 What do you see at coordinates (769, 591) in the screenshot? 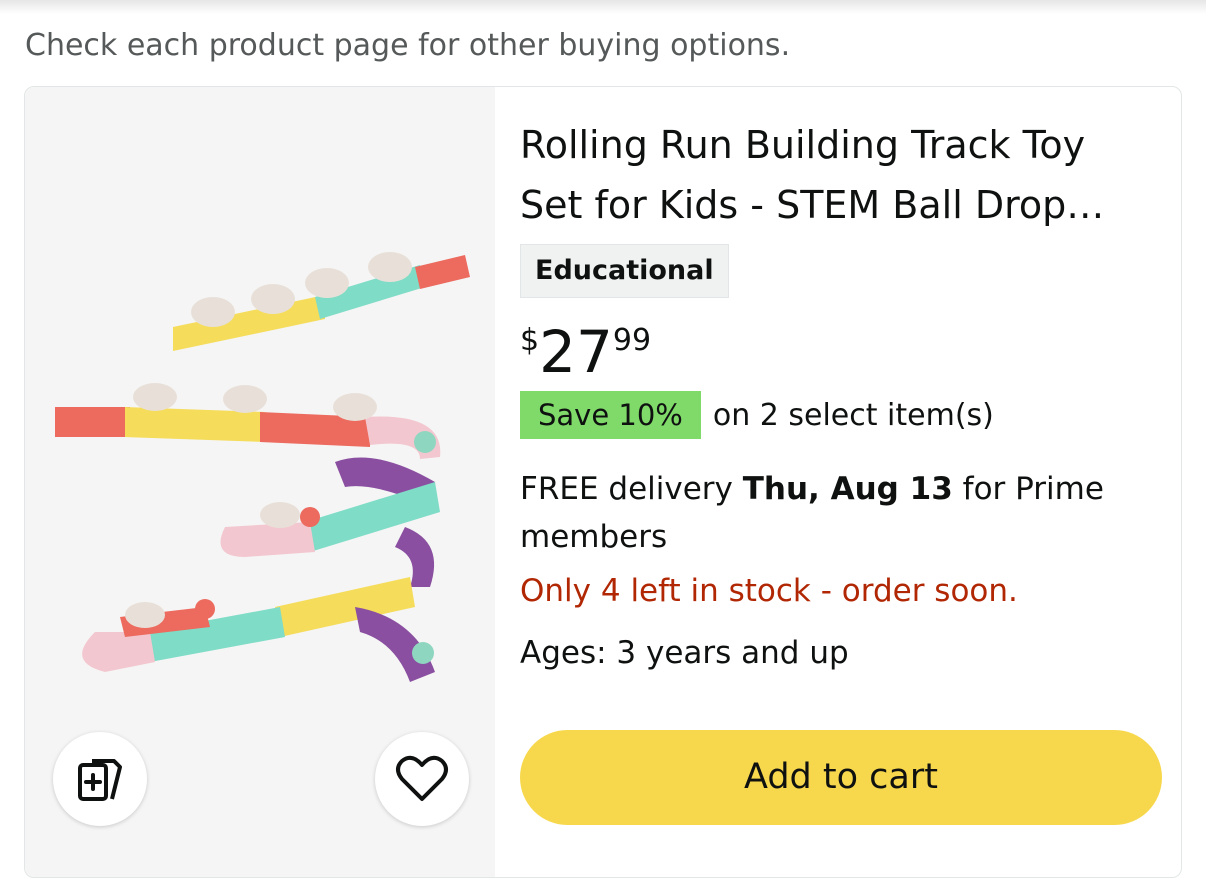
I see `stock-warning: Only 4 left in stock - order soon.` at bounding box center [769, 591].